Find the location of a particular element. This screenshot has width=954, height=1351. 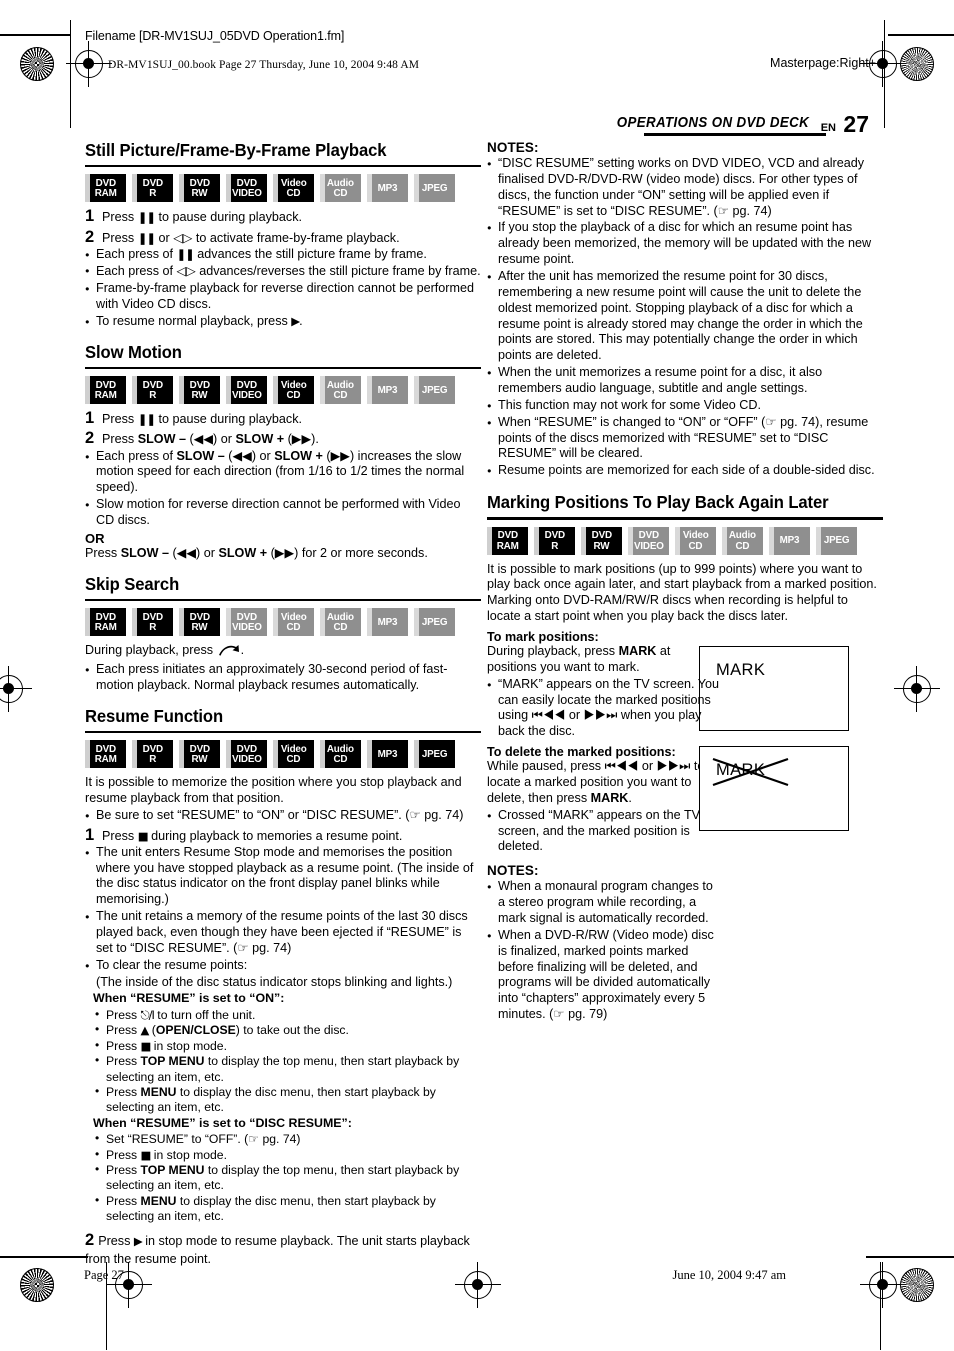

registration-mark-bottom-center is located at coordinates (478, 1285).